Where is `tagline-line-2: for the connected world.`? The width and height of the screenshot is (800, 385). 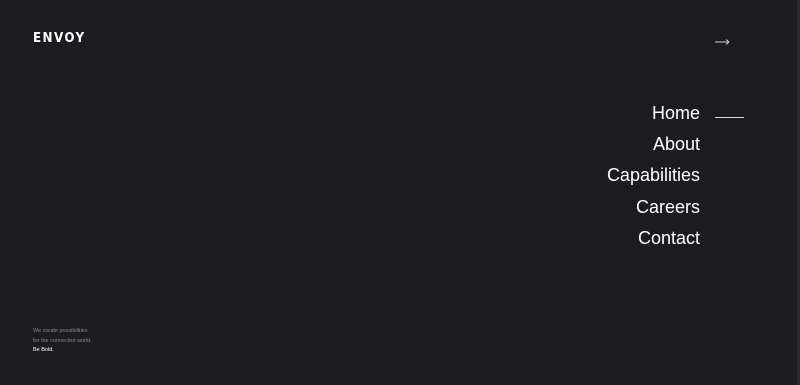
tagline-line-2: for the connected world. is located at coordinates (62, 340).